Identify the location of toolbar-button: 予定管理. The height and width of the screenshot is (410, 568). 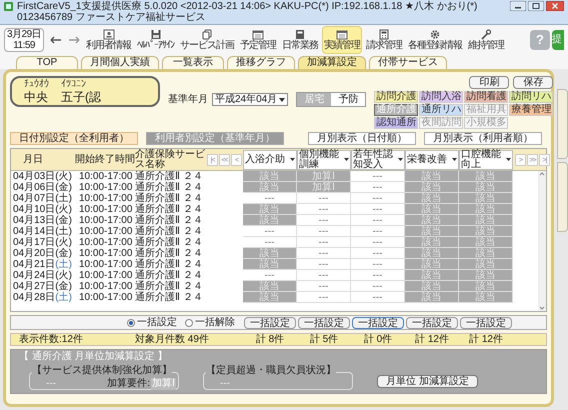
(258, 40).